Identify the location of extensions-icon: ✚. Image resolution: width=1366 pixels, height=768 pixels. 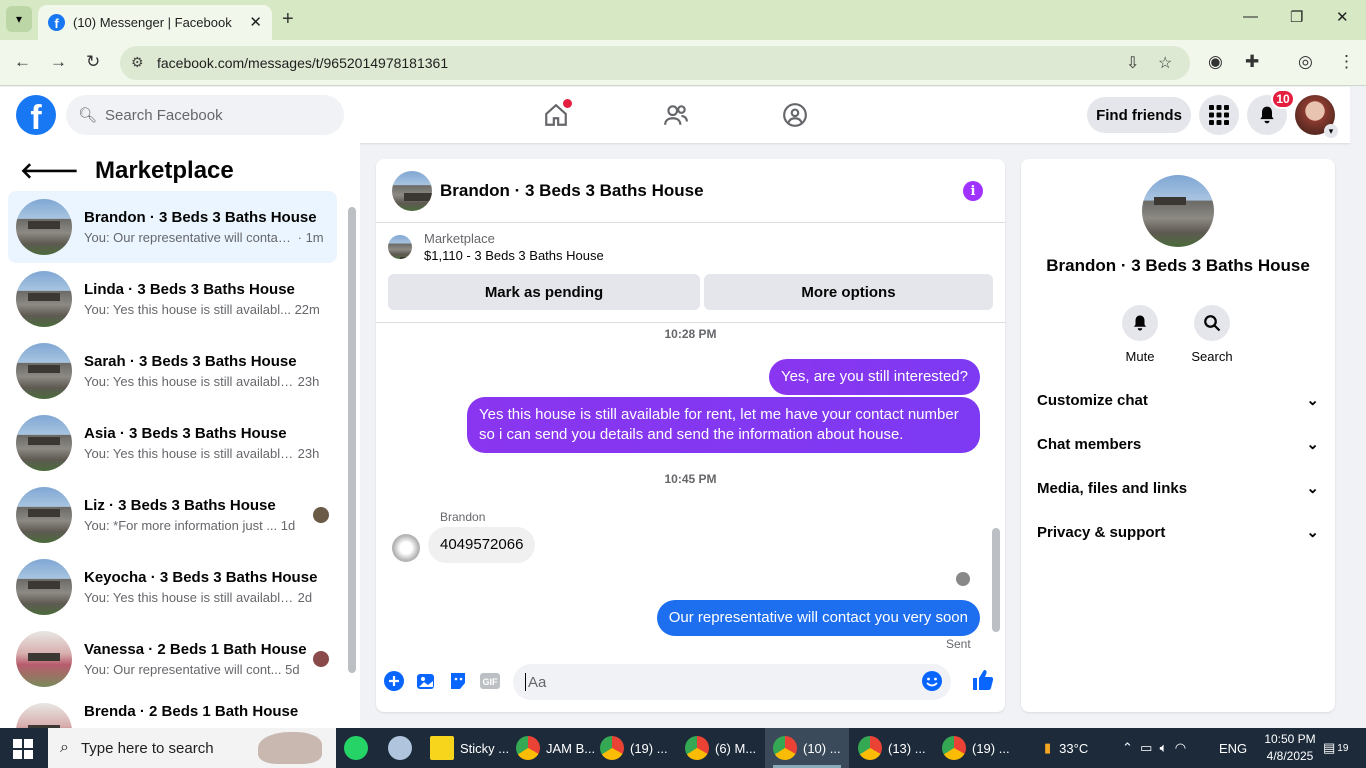
(1252, 62).